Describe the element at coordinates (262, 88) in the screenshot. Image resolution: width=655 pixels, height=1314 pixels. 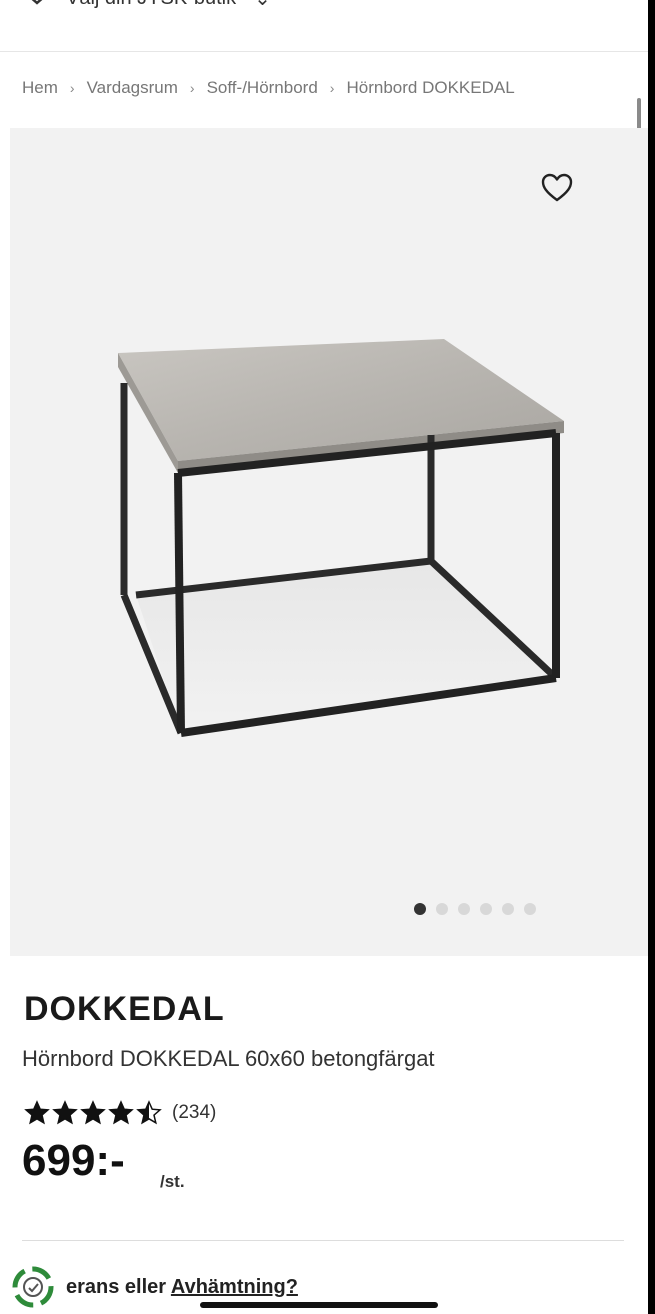
I see `breadcrumb-soffbord: Soff-/Hörnbord` at that location.